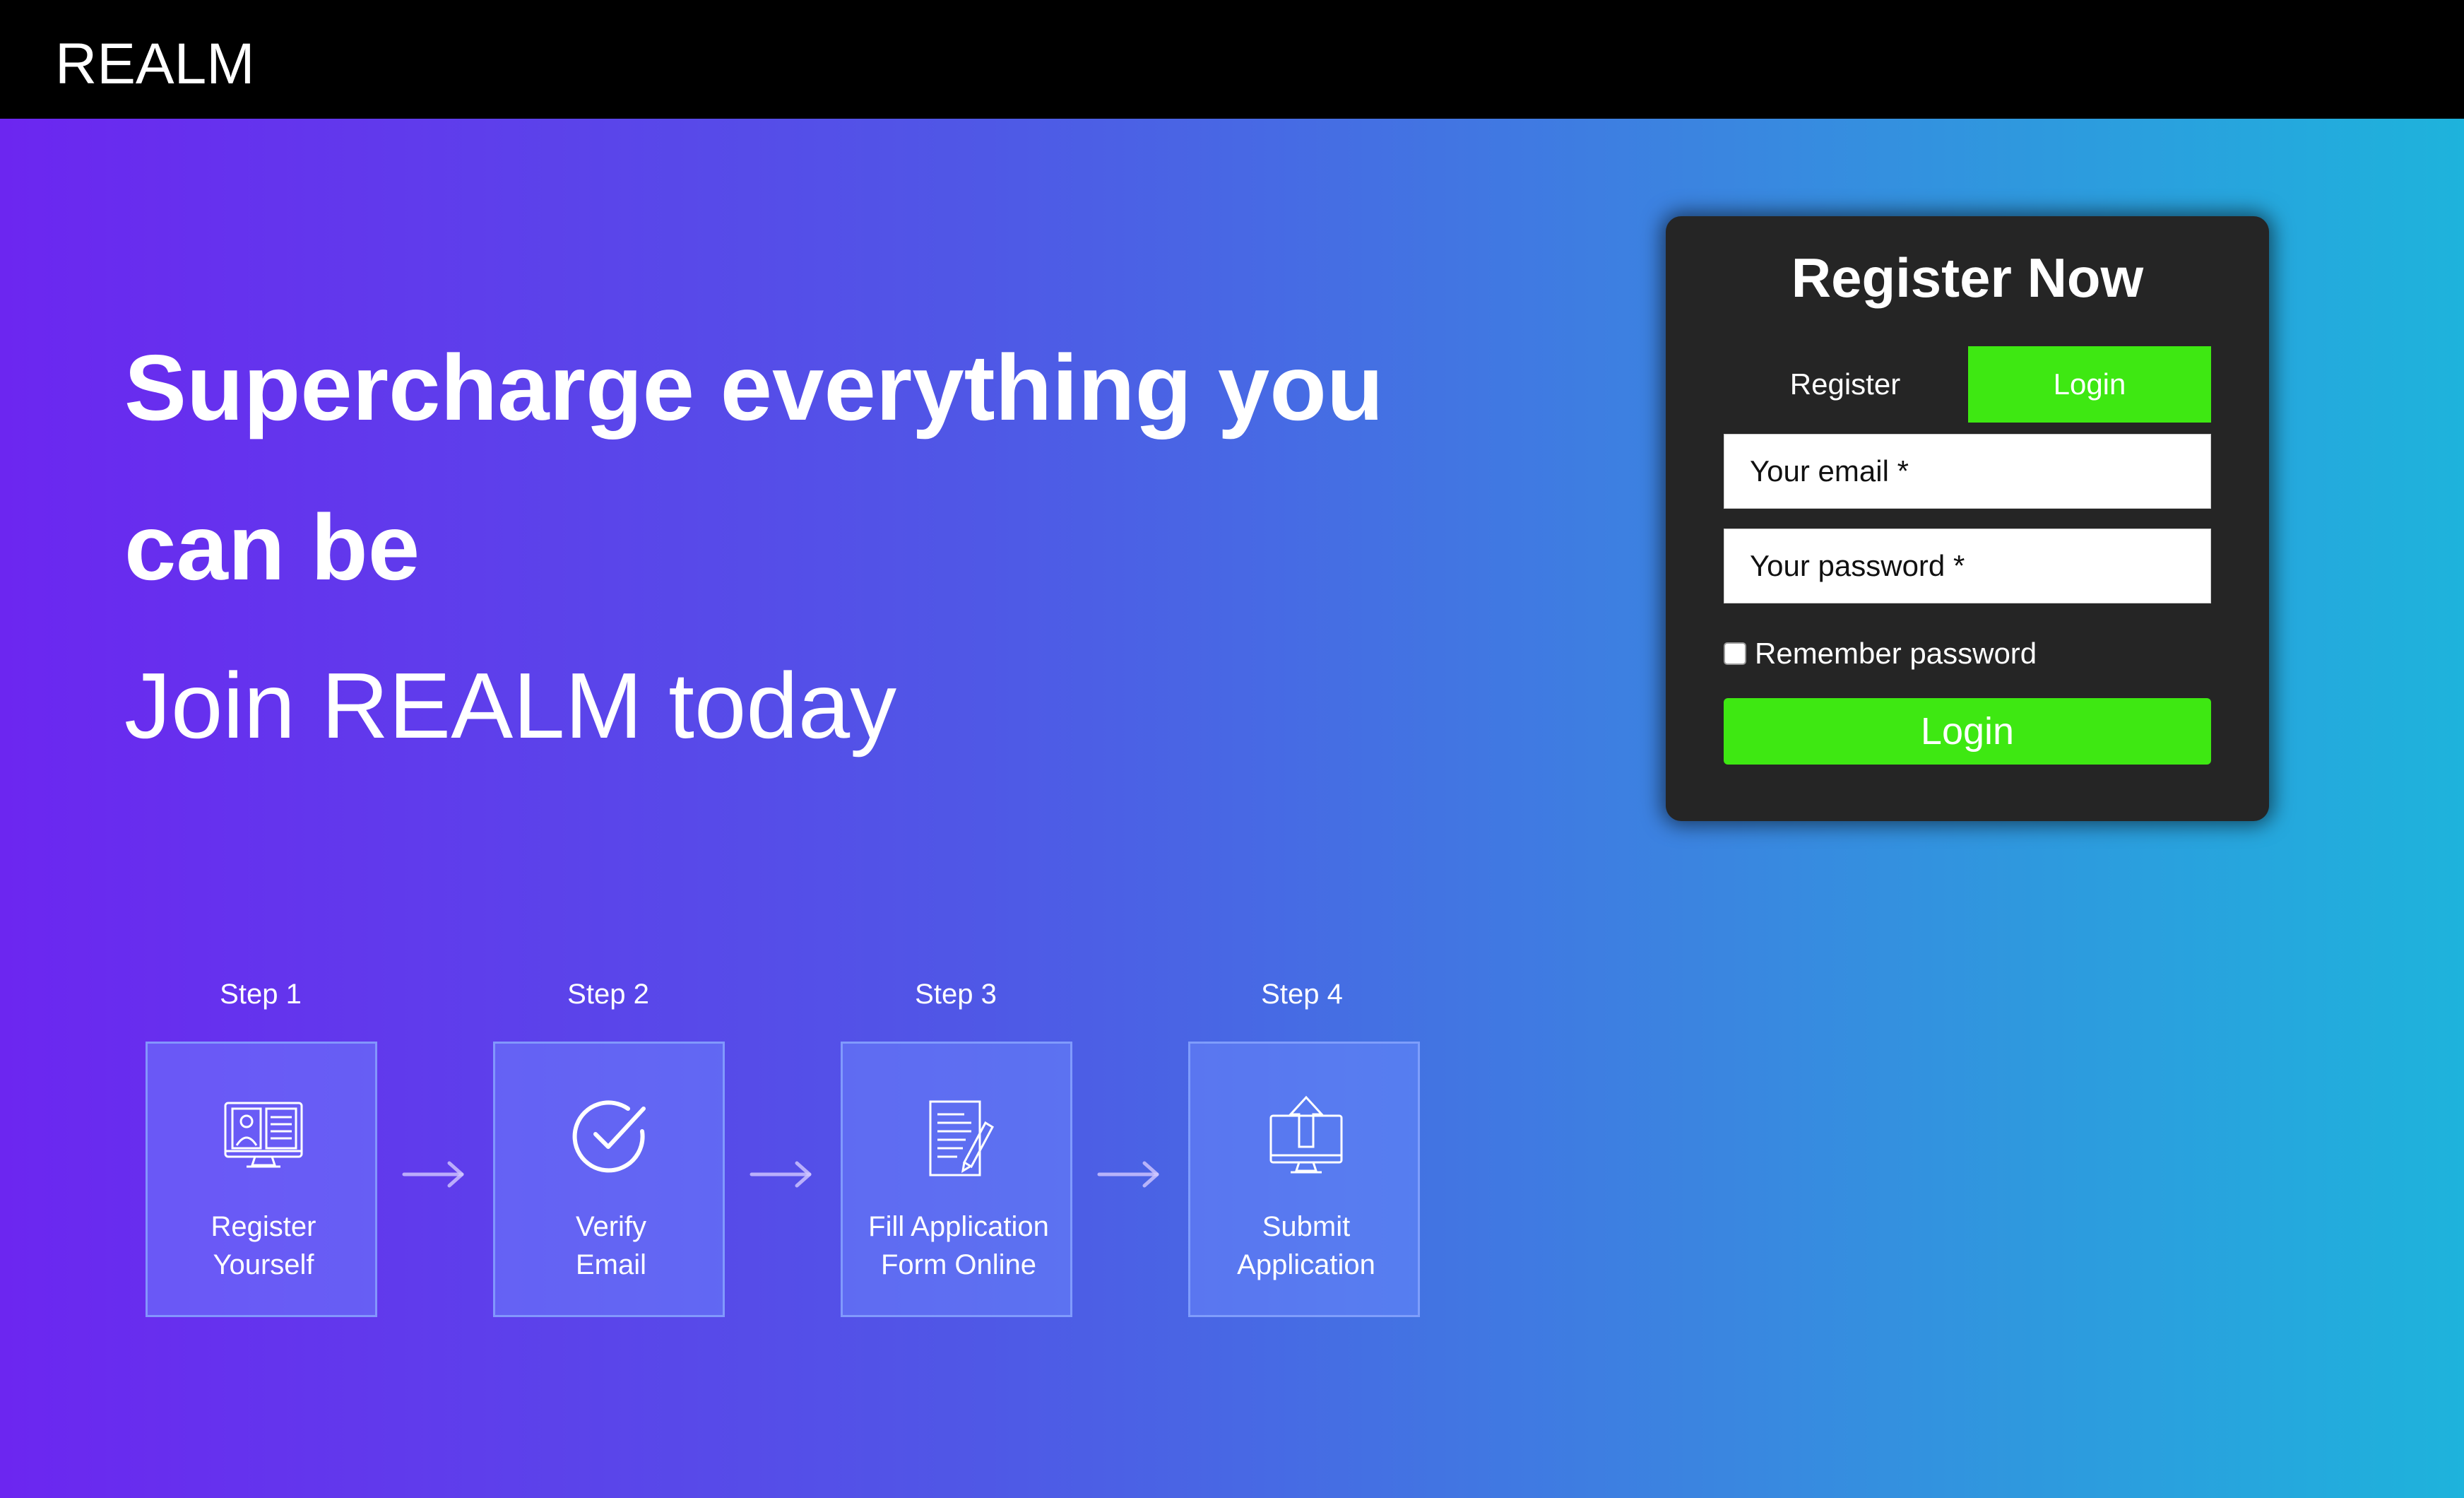 The image size is (2464, 1498). Describe the element at coordinates (1735, 653) in the screenshot. I see `remember-password-checkbox` at that location.